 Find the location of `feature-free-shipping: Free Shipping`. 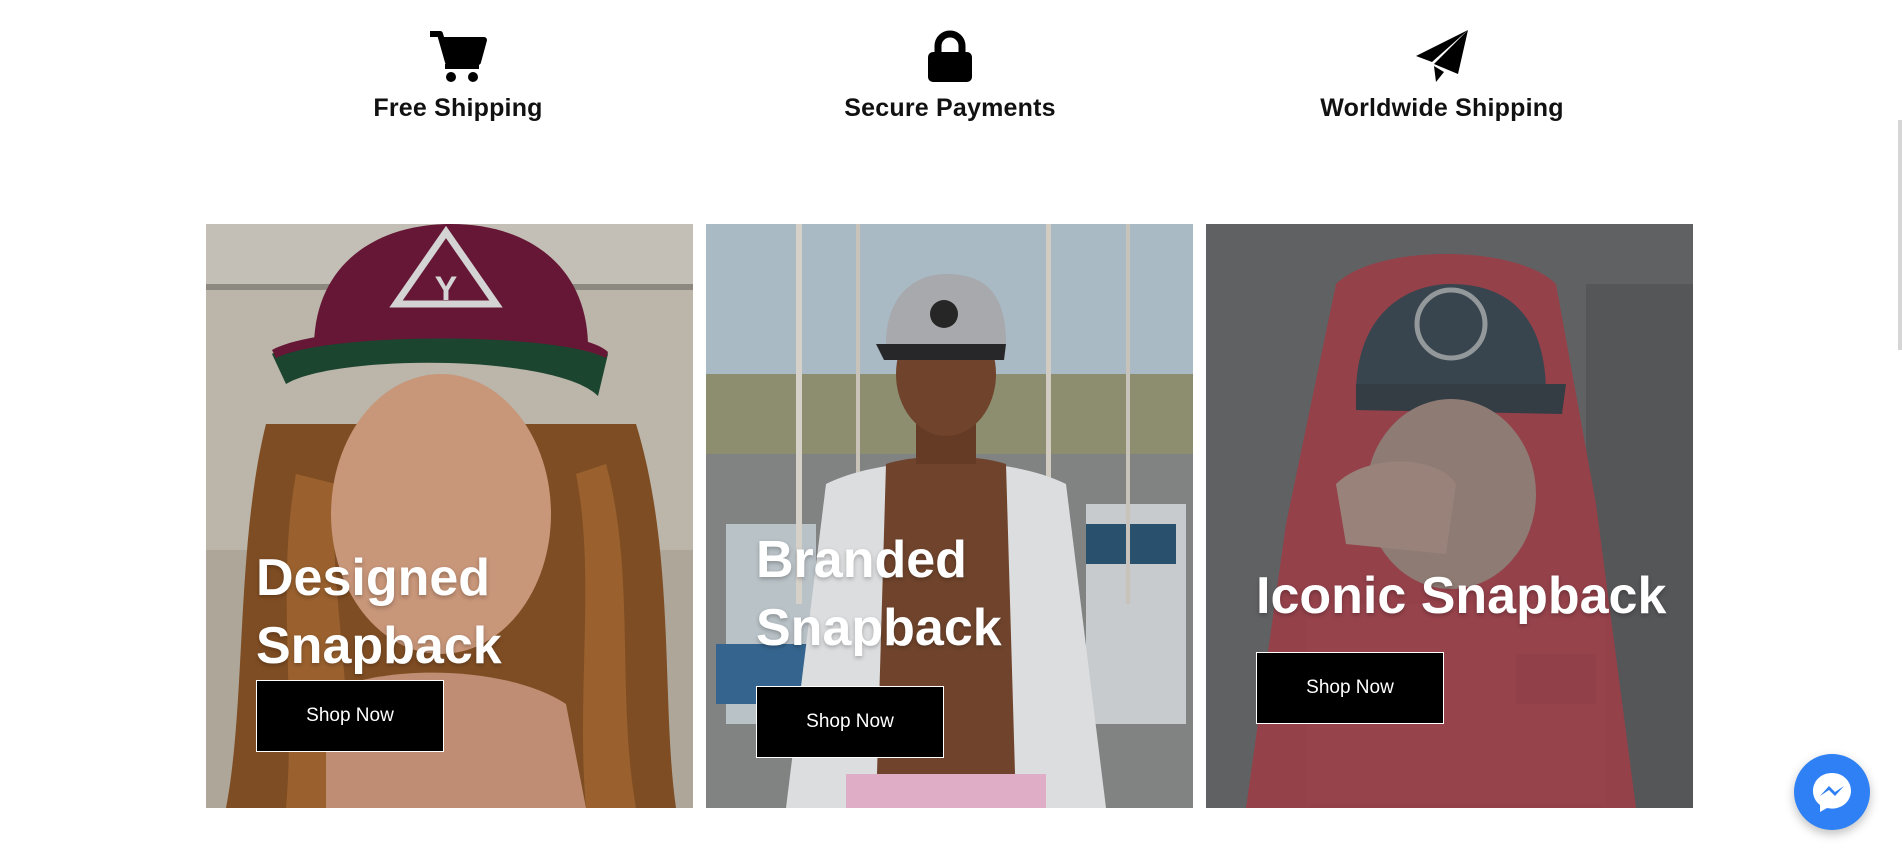

feature-free-shipping: Free Shipping is located at coordinates (458, 75).